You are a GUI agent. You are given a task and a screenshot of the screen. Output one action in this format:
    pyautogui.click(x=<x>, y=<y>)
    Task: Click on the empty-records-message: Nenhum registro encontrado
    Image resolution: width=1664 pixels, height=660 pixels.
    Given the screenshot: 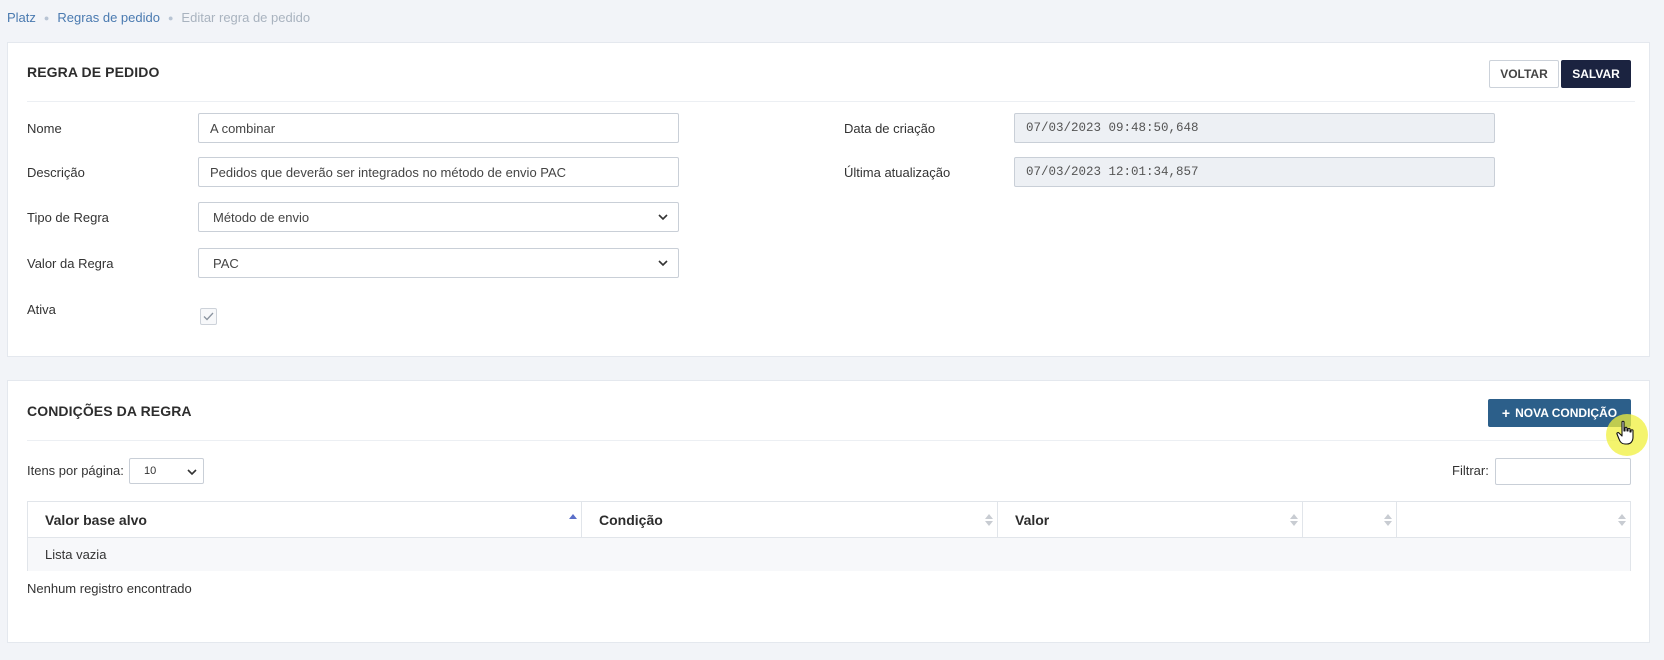 What is the action you would take?
    pyautogui.click(x=109, y=588)
    